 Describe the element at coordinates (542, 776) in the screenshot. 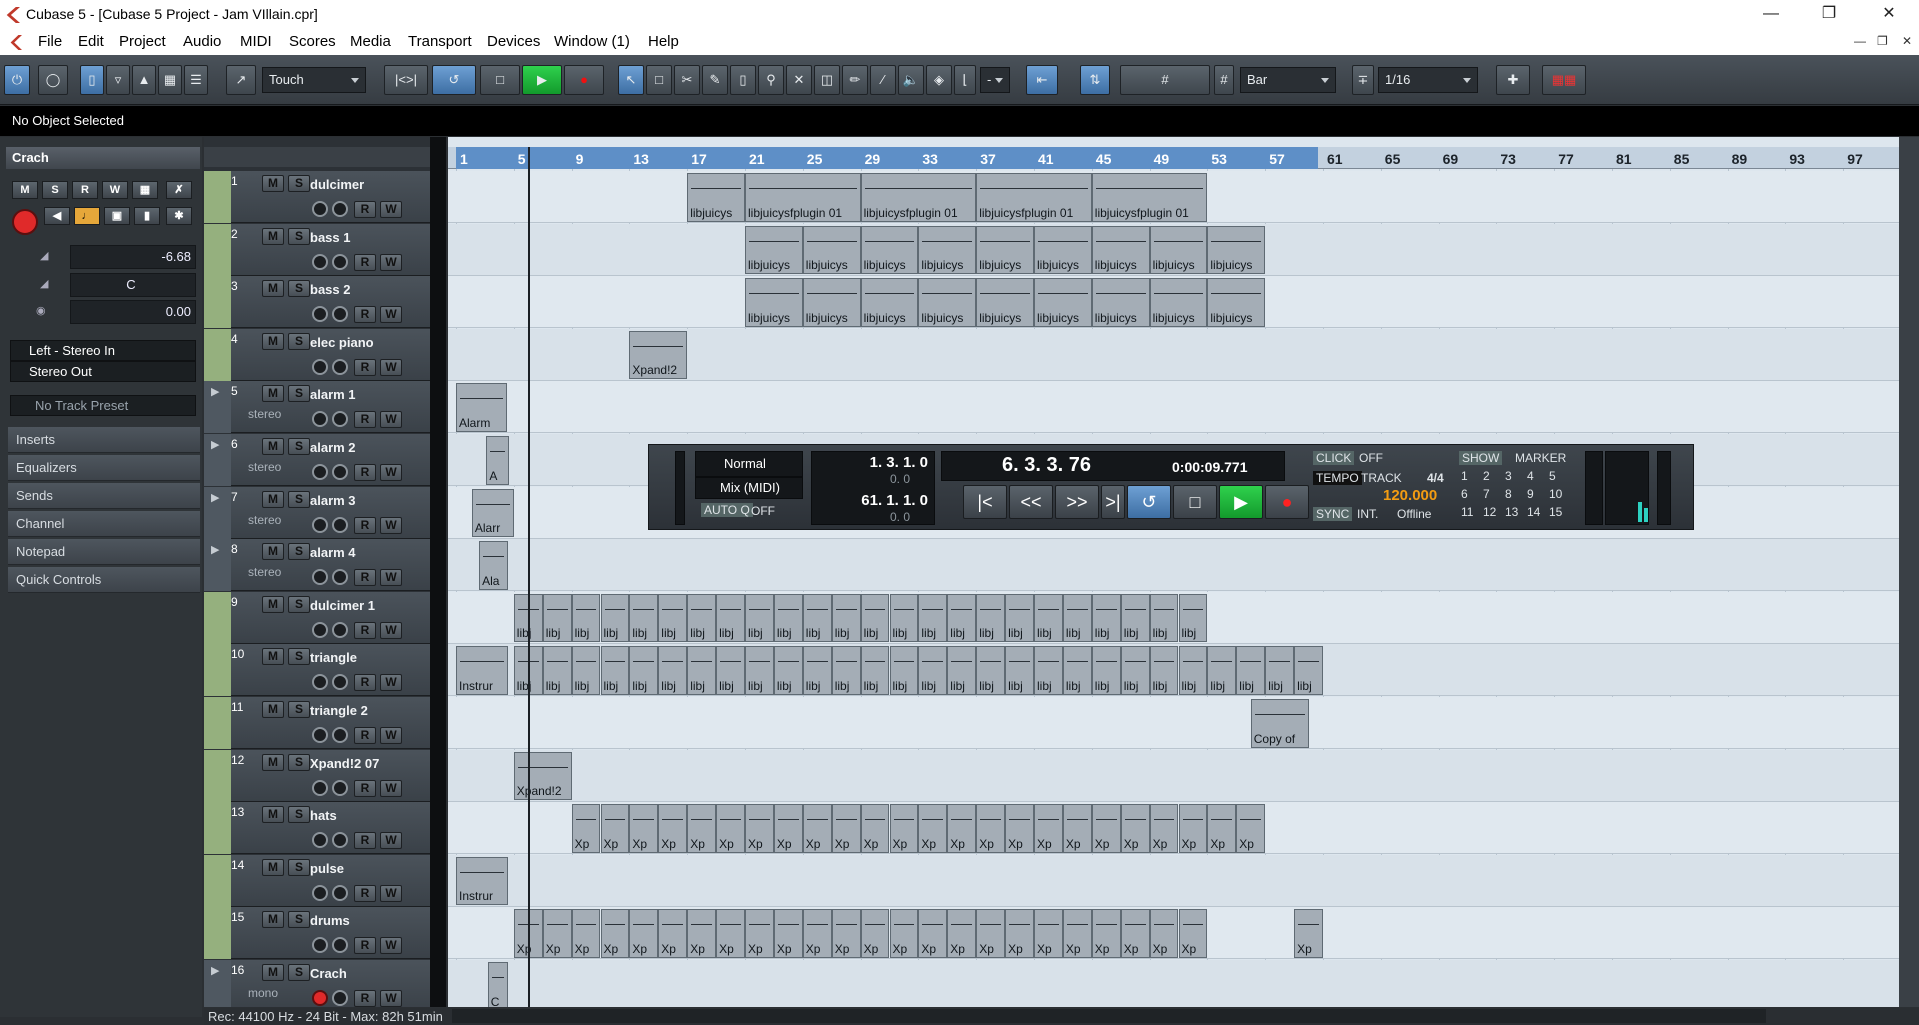

I see `xpand-part: Xpand!2` at that location.